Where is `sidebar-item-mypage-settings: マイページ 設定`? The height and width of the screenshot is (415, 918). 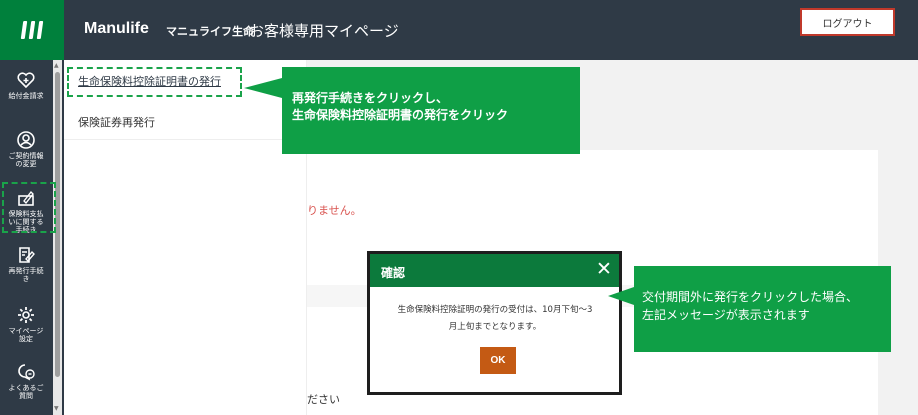
sidebar-item-mypage-settings: マイページ 設定 is located at coordinates (26, 324).